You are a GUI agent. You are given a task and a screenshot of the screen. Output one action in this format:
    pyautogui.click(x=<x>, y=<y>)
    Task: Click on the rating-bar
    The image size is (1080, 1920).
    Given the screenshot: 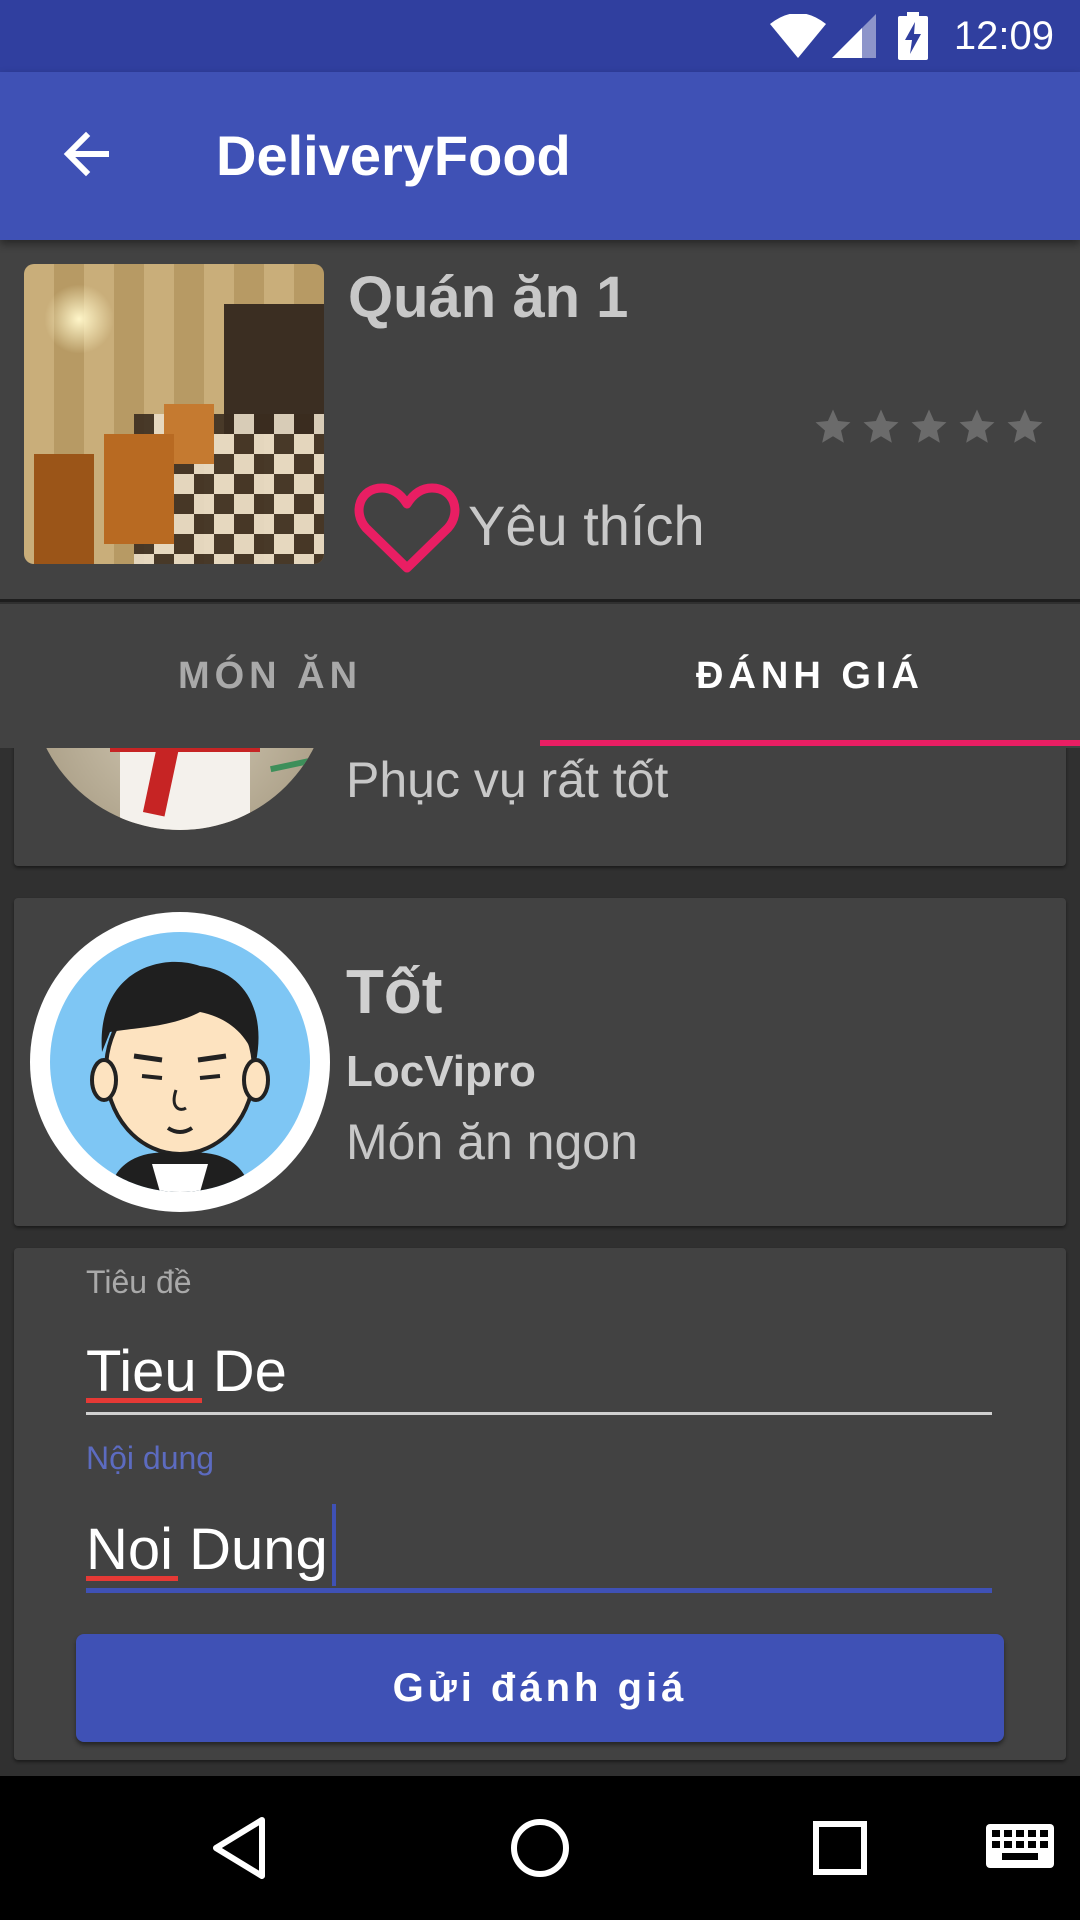 What is the action you would take?
    pyautogui.click(x=929, y=427)
    